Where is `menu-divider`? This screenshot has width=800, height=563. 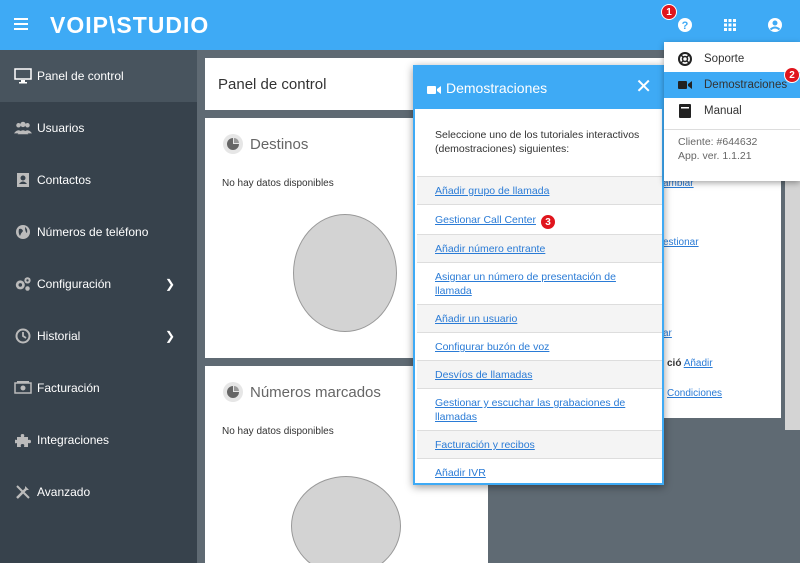 menu-divider is located at coordinates (732, 129).